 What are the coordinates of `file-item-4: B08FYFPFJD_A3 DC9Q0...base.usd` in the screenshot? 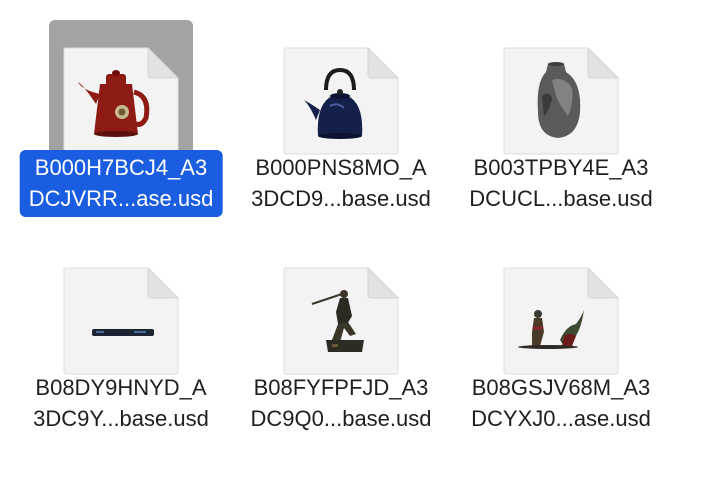 It's located at (341, 330).